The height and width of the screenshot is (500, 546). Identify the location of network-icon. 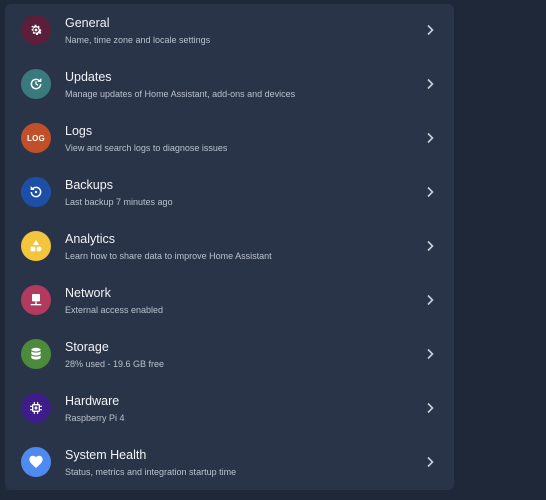
(36, 300).